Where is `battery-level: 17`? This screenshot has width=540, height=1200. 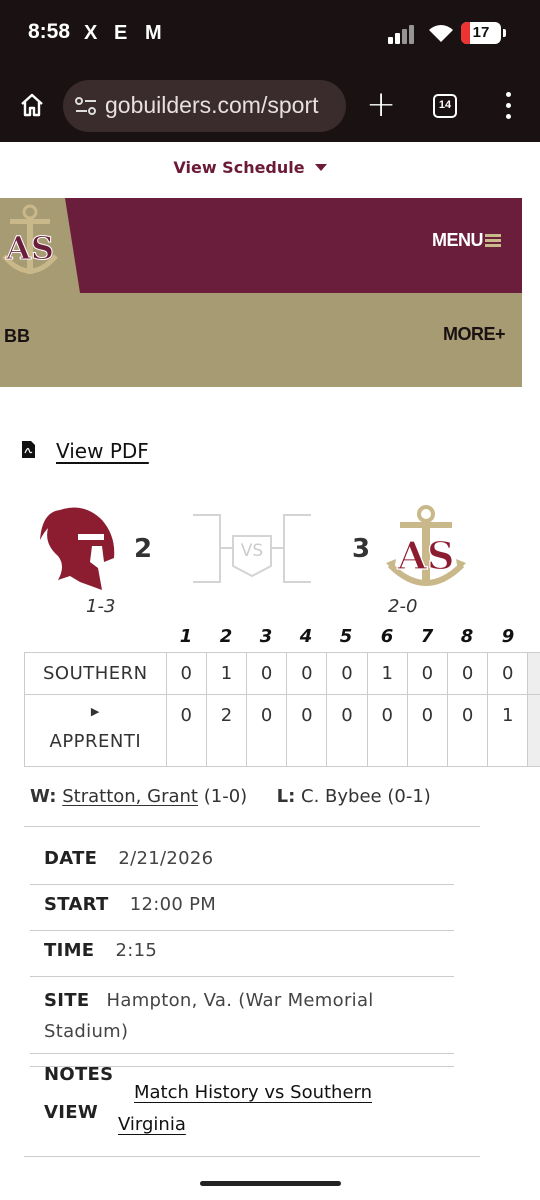
battery-level: 17 is located at coordinates (481, 32).